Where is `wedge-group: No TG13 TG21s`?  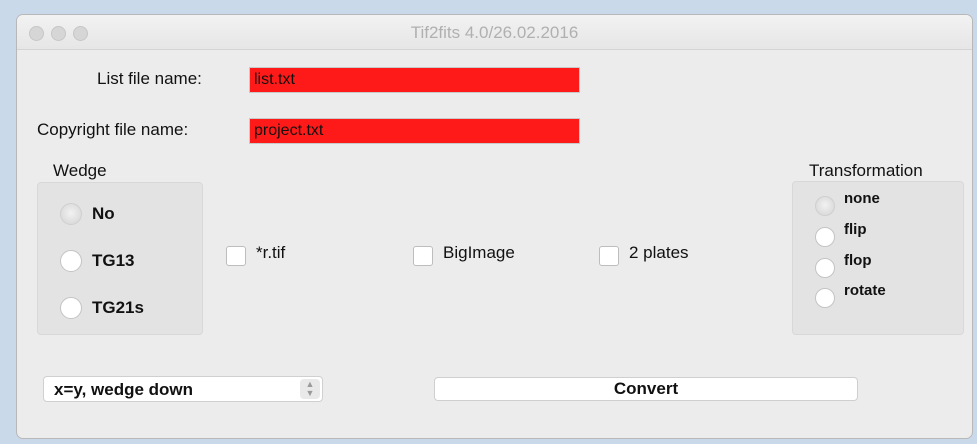
wedge-group: No TG13 TG21s is located at coordinates (120, 258).